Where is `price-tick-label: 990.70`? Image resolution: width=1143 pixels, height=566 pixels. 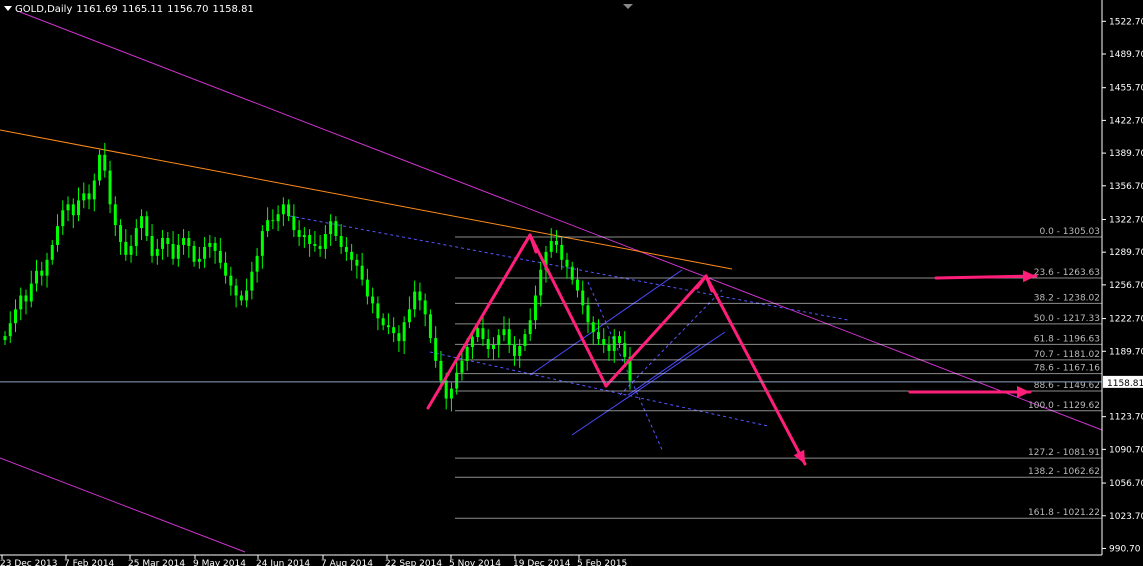
price-tick-label: 990.70 is located at coordinates (1125, 549).